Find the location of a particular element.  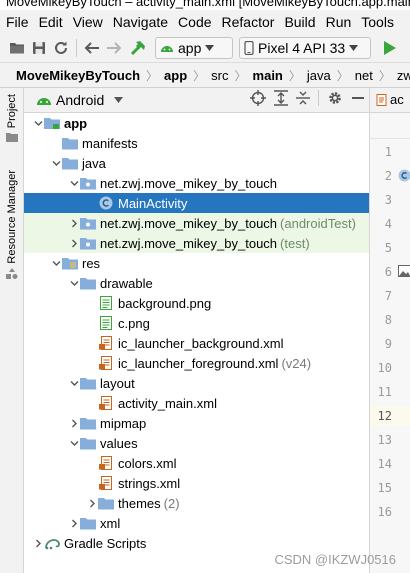

breadcrumb-item: java is located at coordinates (319, 75).